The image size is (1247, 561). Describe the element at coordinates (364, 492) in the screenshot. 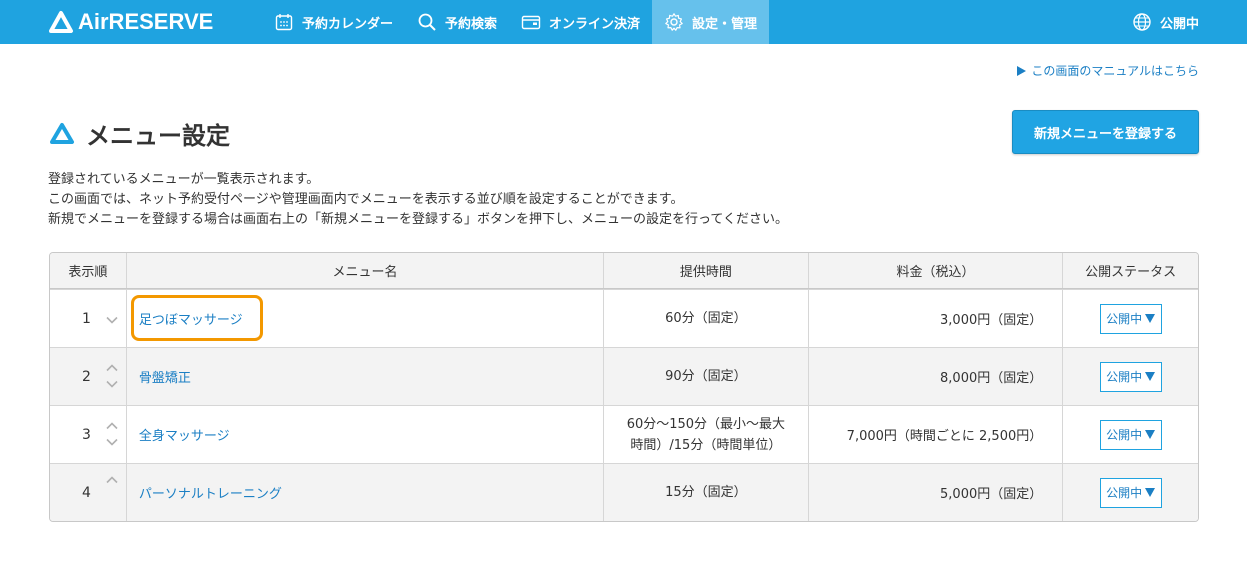

I see `menu-name-cell: パーソナルトレーニング` at that location.